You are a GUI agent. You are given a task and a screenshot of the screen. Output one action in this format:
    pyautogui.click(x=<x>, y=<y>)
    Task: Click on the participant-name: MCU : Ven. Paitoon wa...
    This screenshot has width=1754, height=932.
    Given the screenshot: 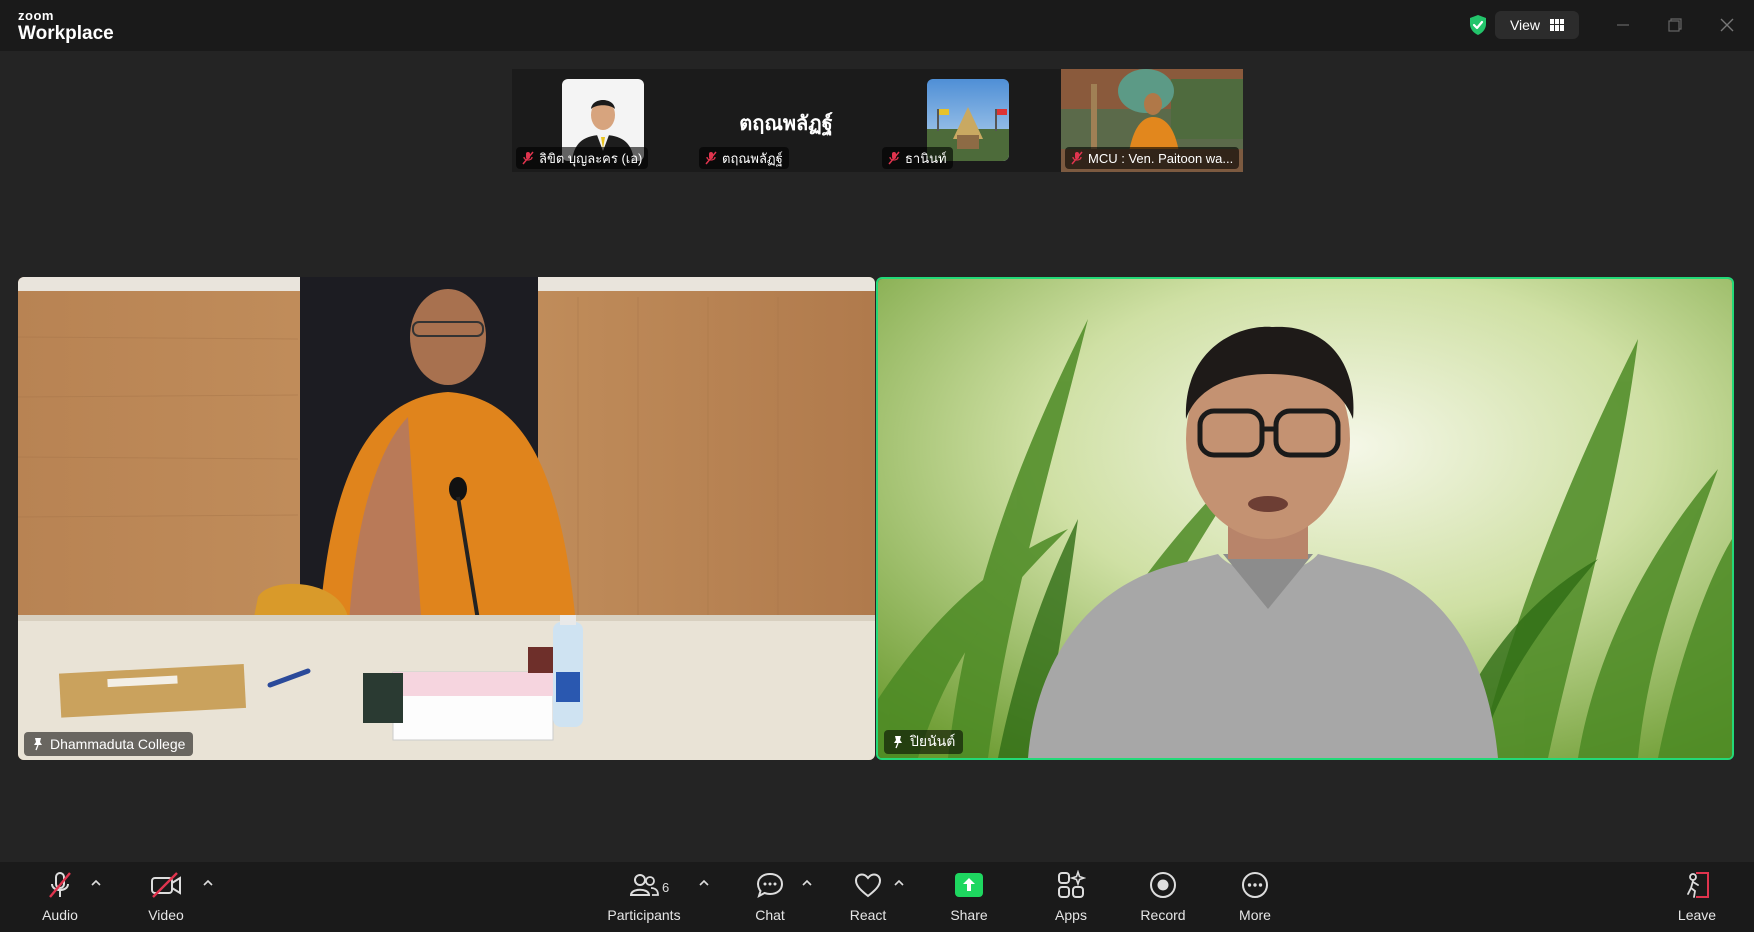 What is the action you would take?
    pyautogui.click(x=1161, y=158)
    